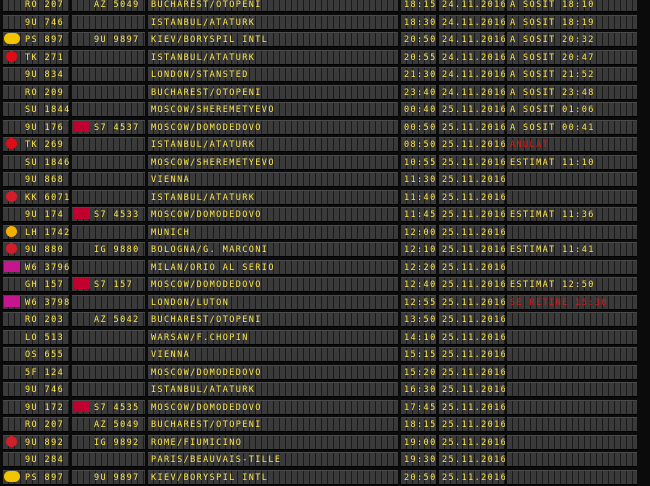 This screenshot has width=650, height=486. I want to click on flight-row: OS 655VIENNA15:1525.11.2016, so click(325, 355).